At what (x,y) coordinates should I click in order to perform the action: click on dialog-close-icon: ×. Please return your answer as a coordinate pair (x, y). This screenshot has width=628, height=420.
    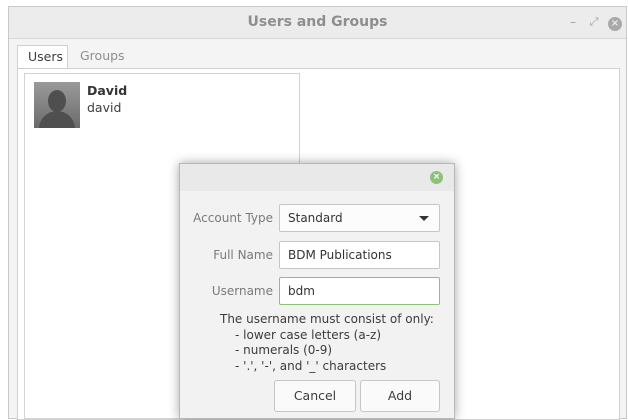
    Looking at the image, I should click on (436, 177).